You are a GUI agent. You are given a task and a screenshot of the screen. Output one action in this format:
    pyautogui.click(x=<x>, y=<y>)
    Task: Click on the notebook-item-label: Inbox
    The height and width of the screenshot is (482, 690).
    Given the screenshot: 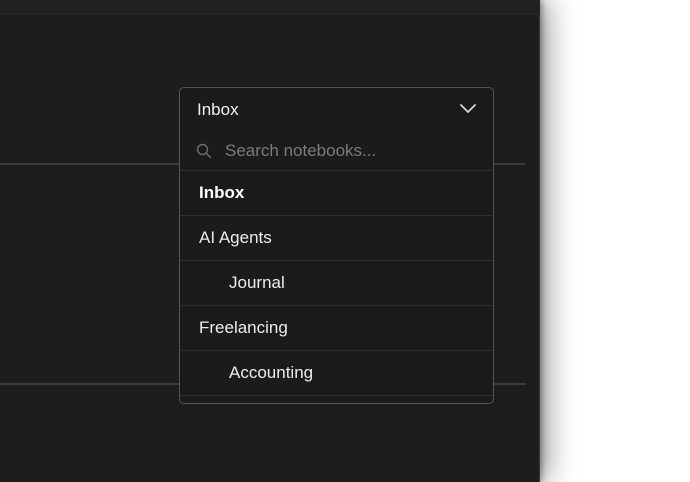 What is the action you would take?
    pyautogui.click(x=222, y=192)
    